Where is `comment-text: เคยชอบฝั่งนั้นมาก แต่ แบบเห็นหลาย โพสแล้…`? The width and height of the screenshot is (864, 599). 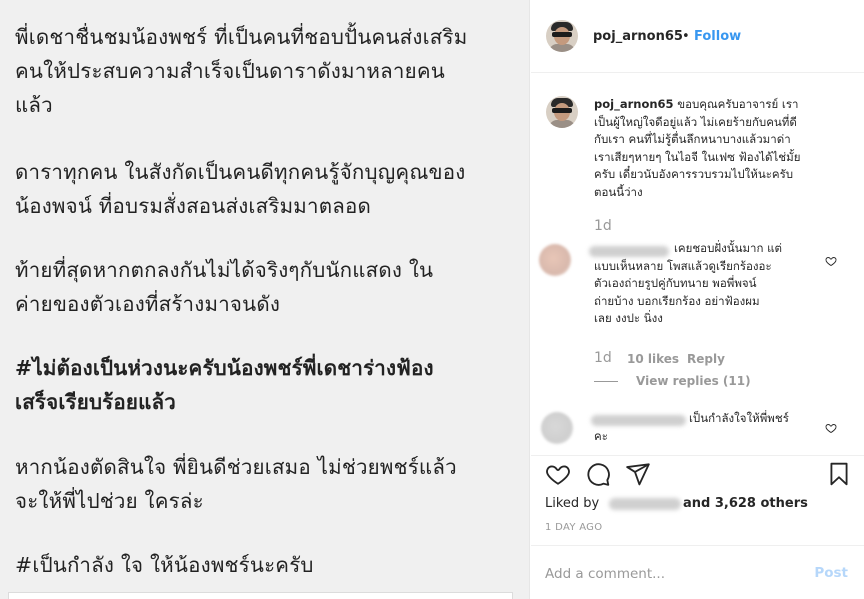 comment-text: เคยชอบฝั่งนั้นมาก แต่ แบบเห็นหลาย โพสแล้… is located at coordinates (688, 283).